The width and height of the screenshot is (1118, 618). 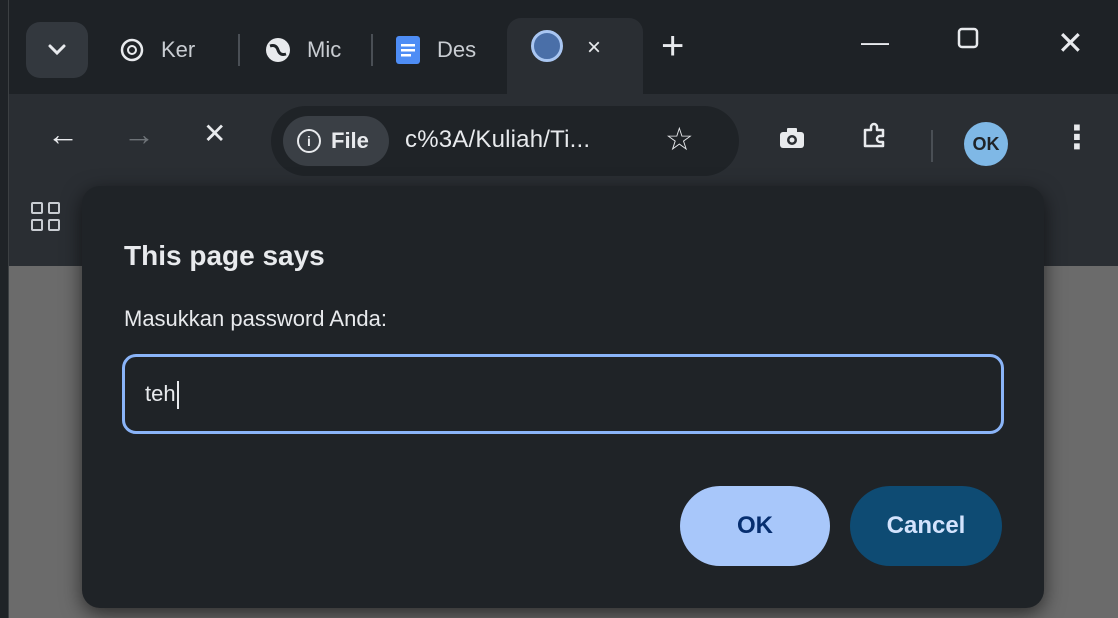 I want to click on extensions-icon, so click(x=875, y=139).